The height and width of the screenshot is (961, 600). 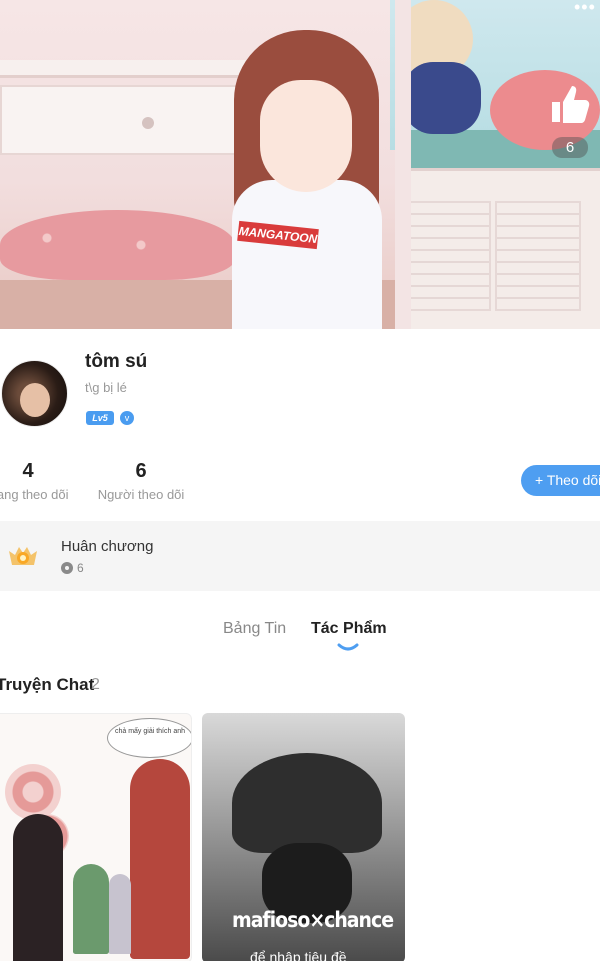 What do you see at coordinates (95, 684) in the screenshot?
I see `section-count: 2` at bounding box center [95, 684].